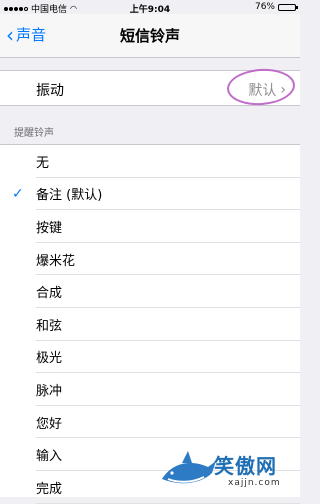 The height and width of the screenshot is (504, 320). Describe the element at coordinates (189, 467) in the screenshot. I see `shark-logo-icon` at that location.